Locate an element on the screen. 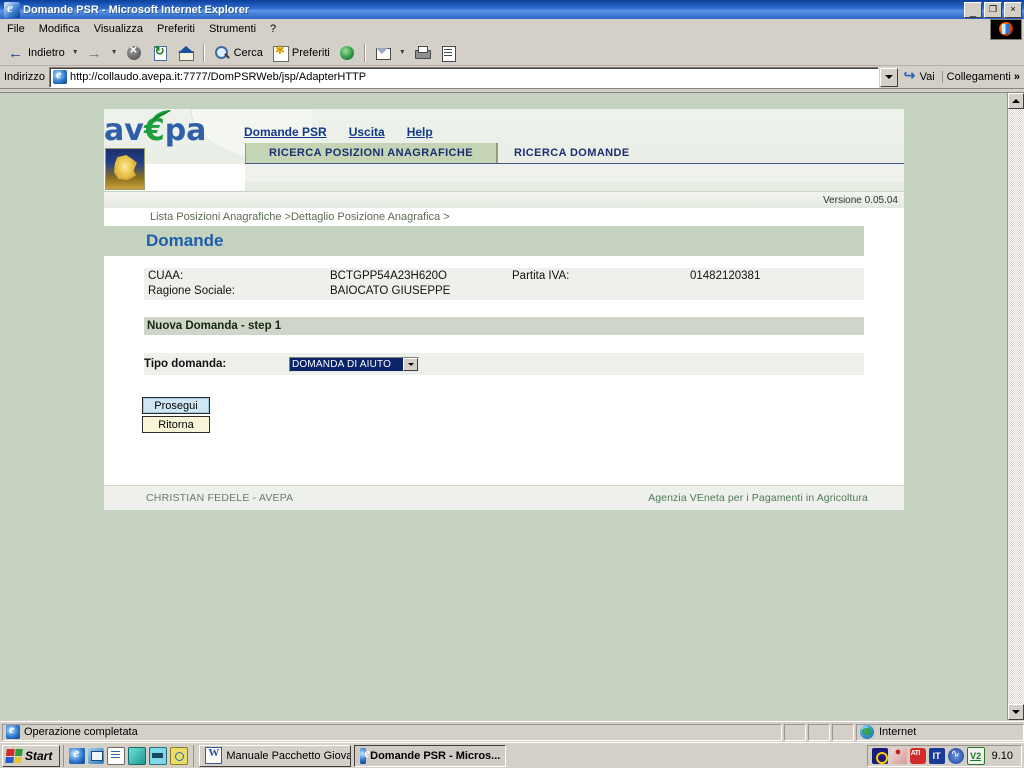 This screenshot has width=1024, height=768. tipo-domanda-label: Tipo domanda: is located at coordinates (185, 364).